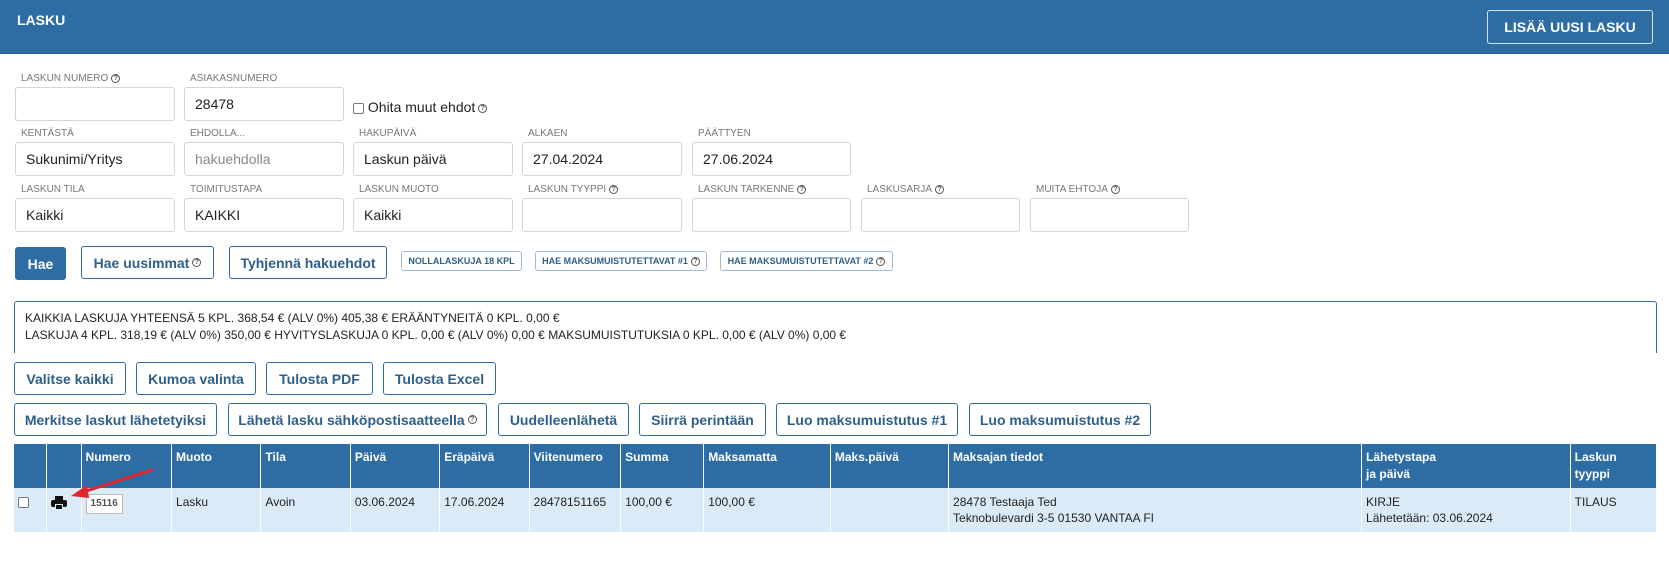 The height and width of the screenshot is (561, 1669). What do you see at coordinates (890, 466) in the screenshot?
I see `col-maks-paiva: Maks.päivä` at bounding box center [890, 466].